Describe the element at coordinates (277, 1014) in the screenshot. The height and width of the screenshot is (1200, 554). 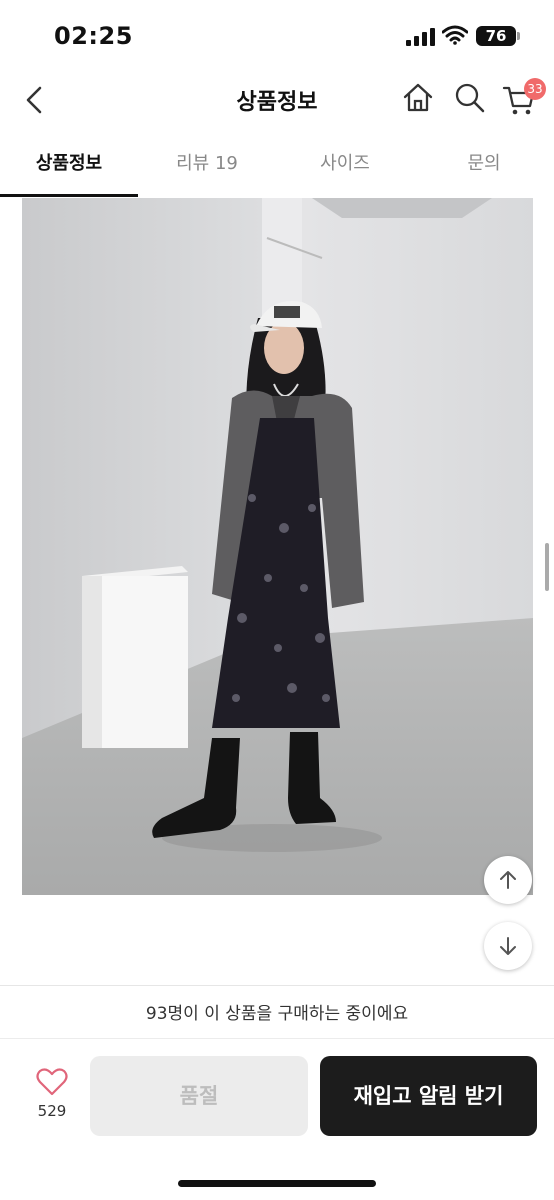
I see `buyers-count-text: 93명이 이 상품을 구매하는 중이에요` at that location.